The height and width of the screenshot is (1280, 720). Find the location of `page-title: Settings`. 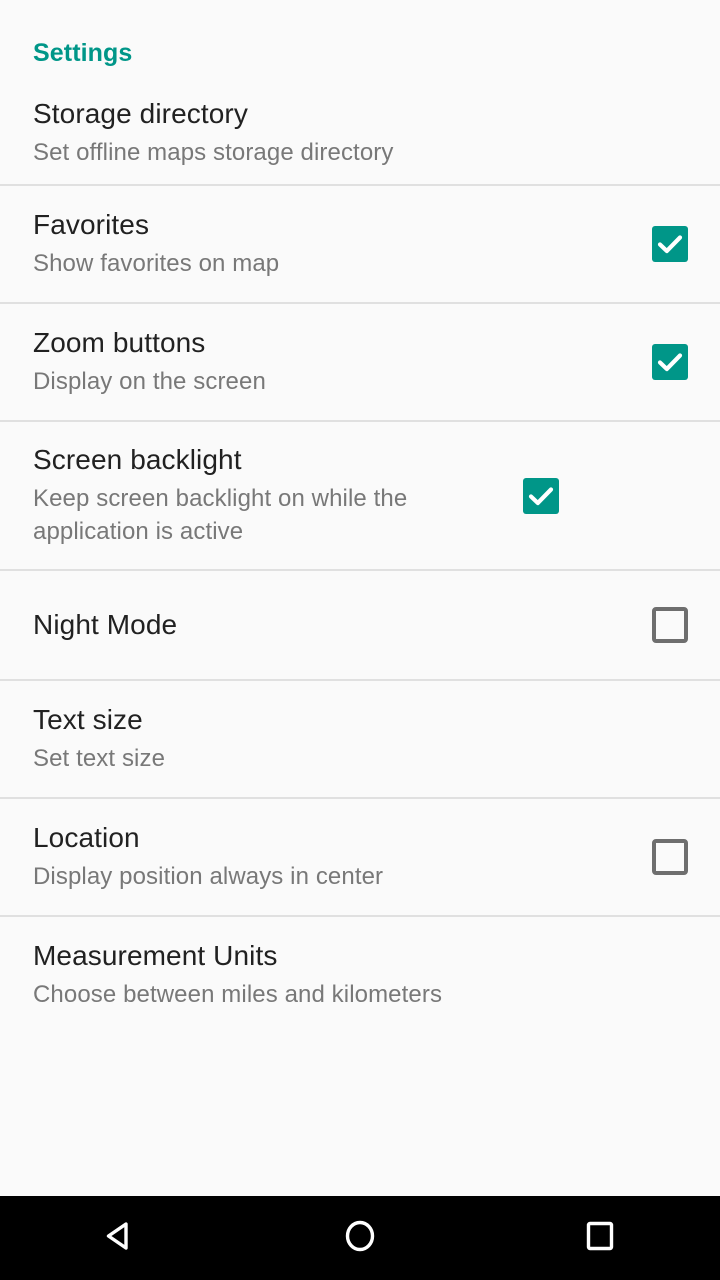

page-title: Settings is located at coordinates (83, 53).